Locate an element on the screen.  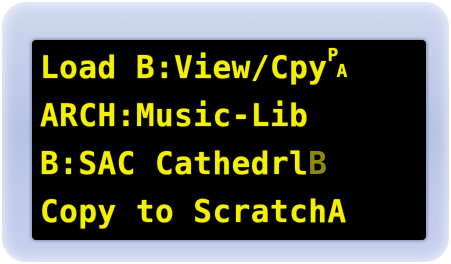
page-indicator: P A is located at coordinates (339, 65).